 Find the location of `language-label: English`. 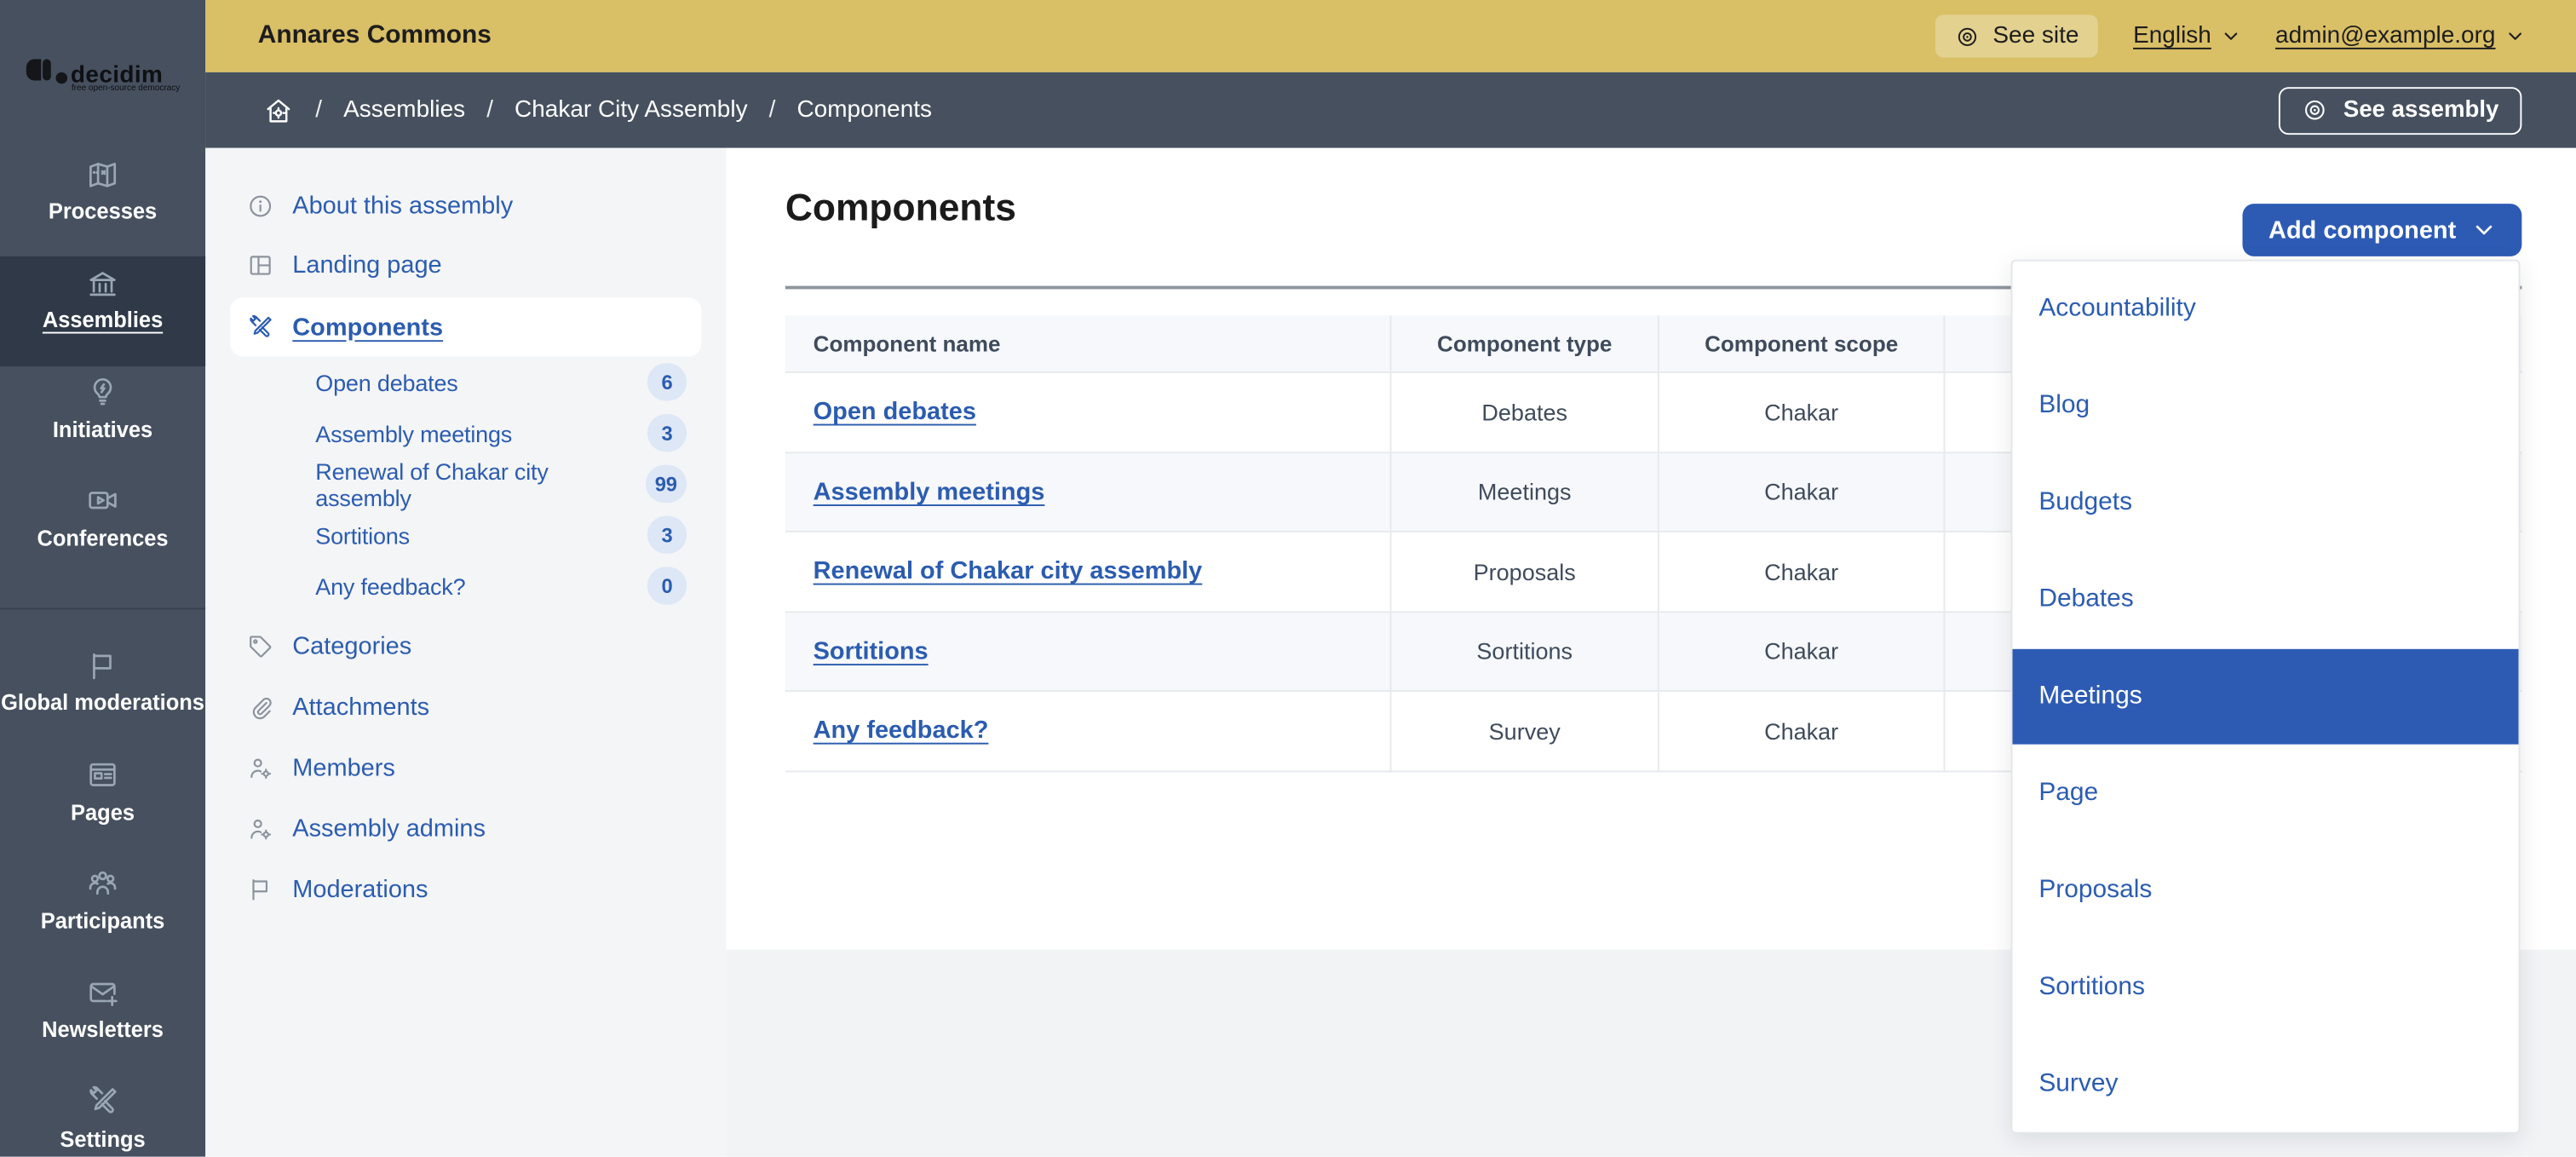

language-label: English is located at coordinates (2172, 36).